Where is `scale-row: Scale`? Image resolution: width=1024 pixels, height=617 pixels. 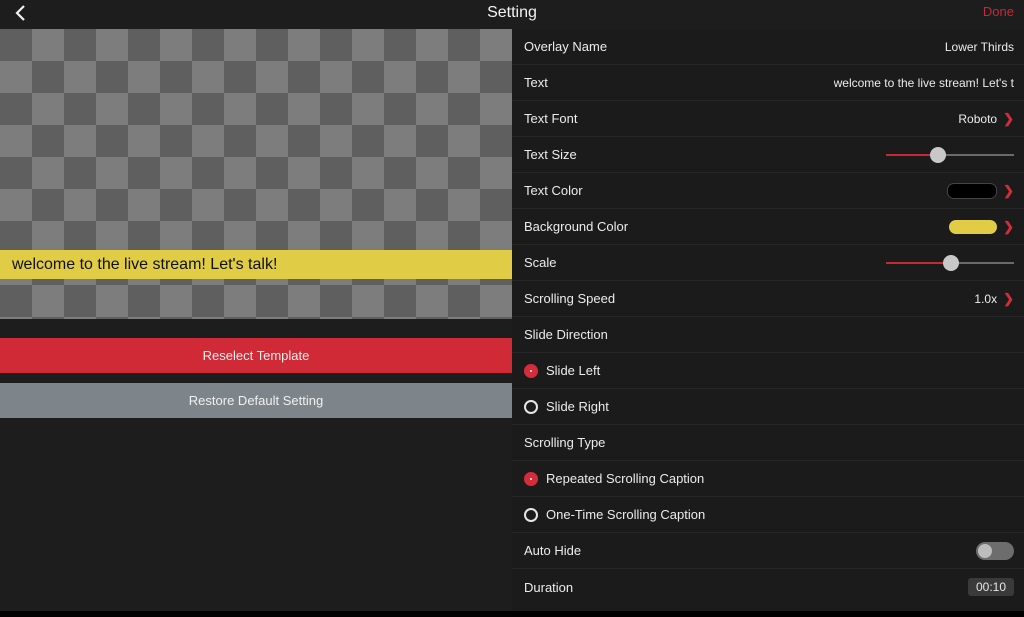
scale-row: Scale is located at coordinates (768, 263).